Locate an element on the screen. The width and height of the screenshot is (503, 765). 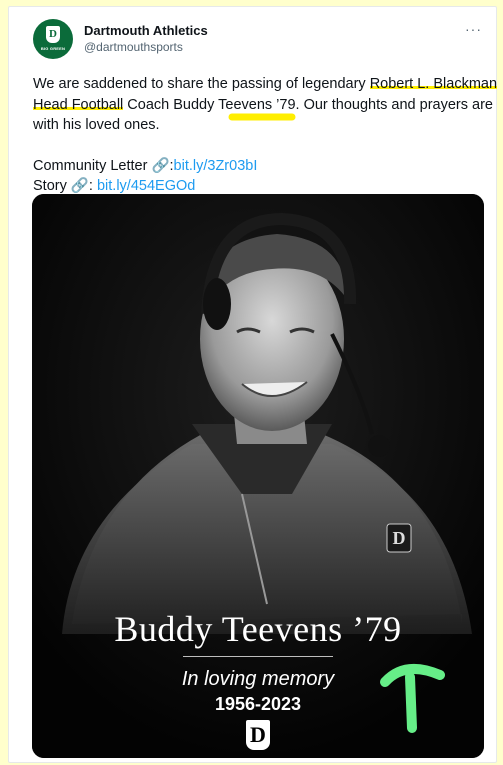
community-letter-line: Community Letter 🔗:bit.ly/3Zr03bI is located at coordinates (256, 166).